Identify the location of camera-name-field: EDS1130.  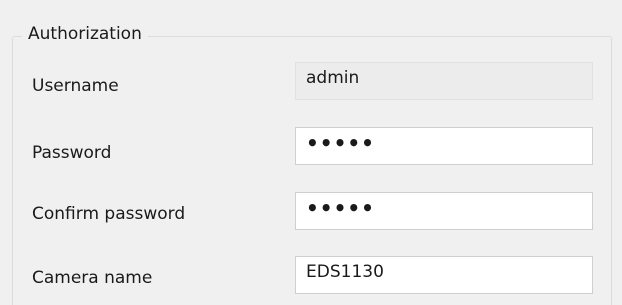
(444, 275).